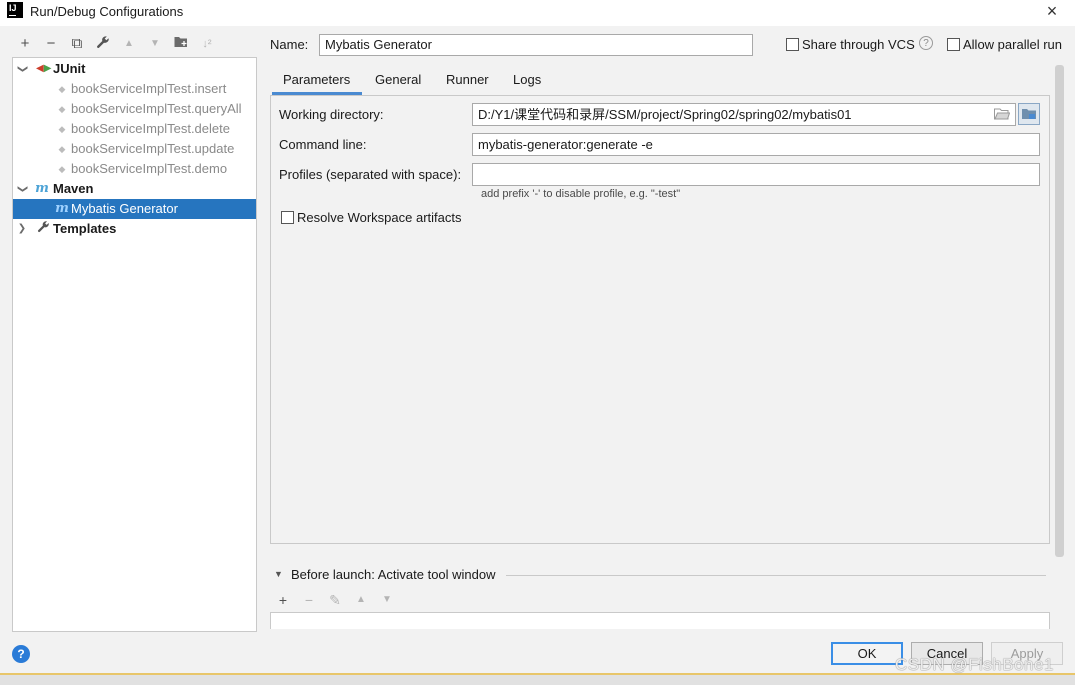 The width and height of the screenshot is (1075, 685). Describe the element at coordinates (287, 217) in the screenshot. I see `resolve-workspace-checkbox` at that location.